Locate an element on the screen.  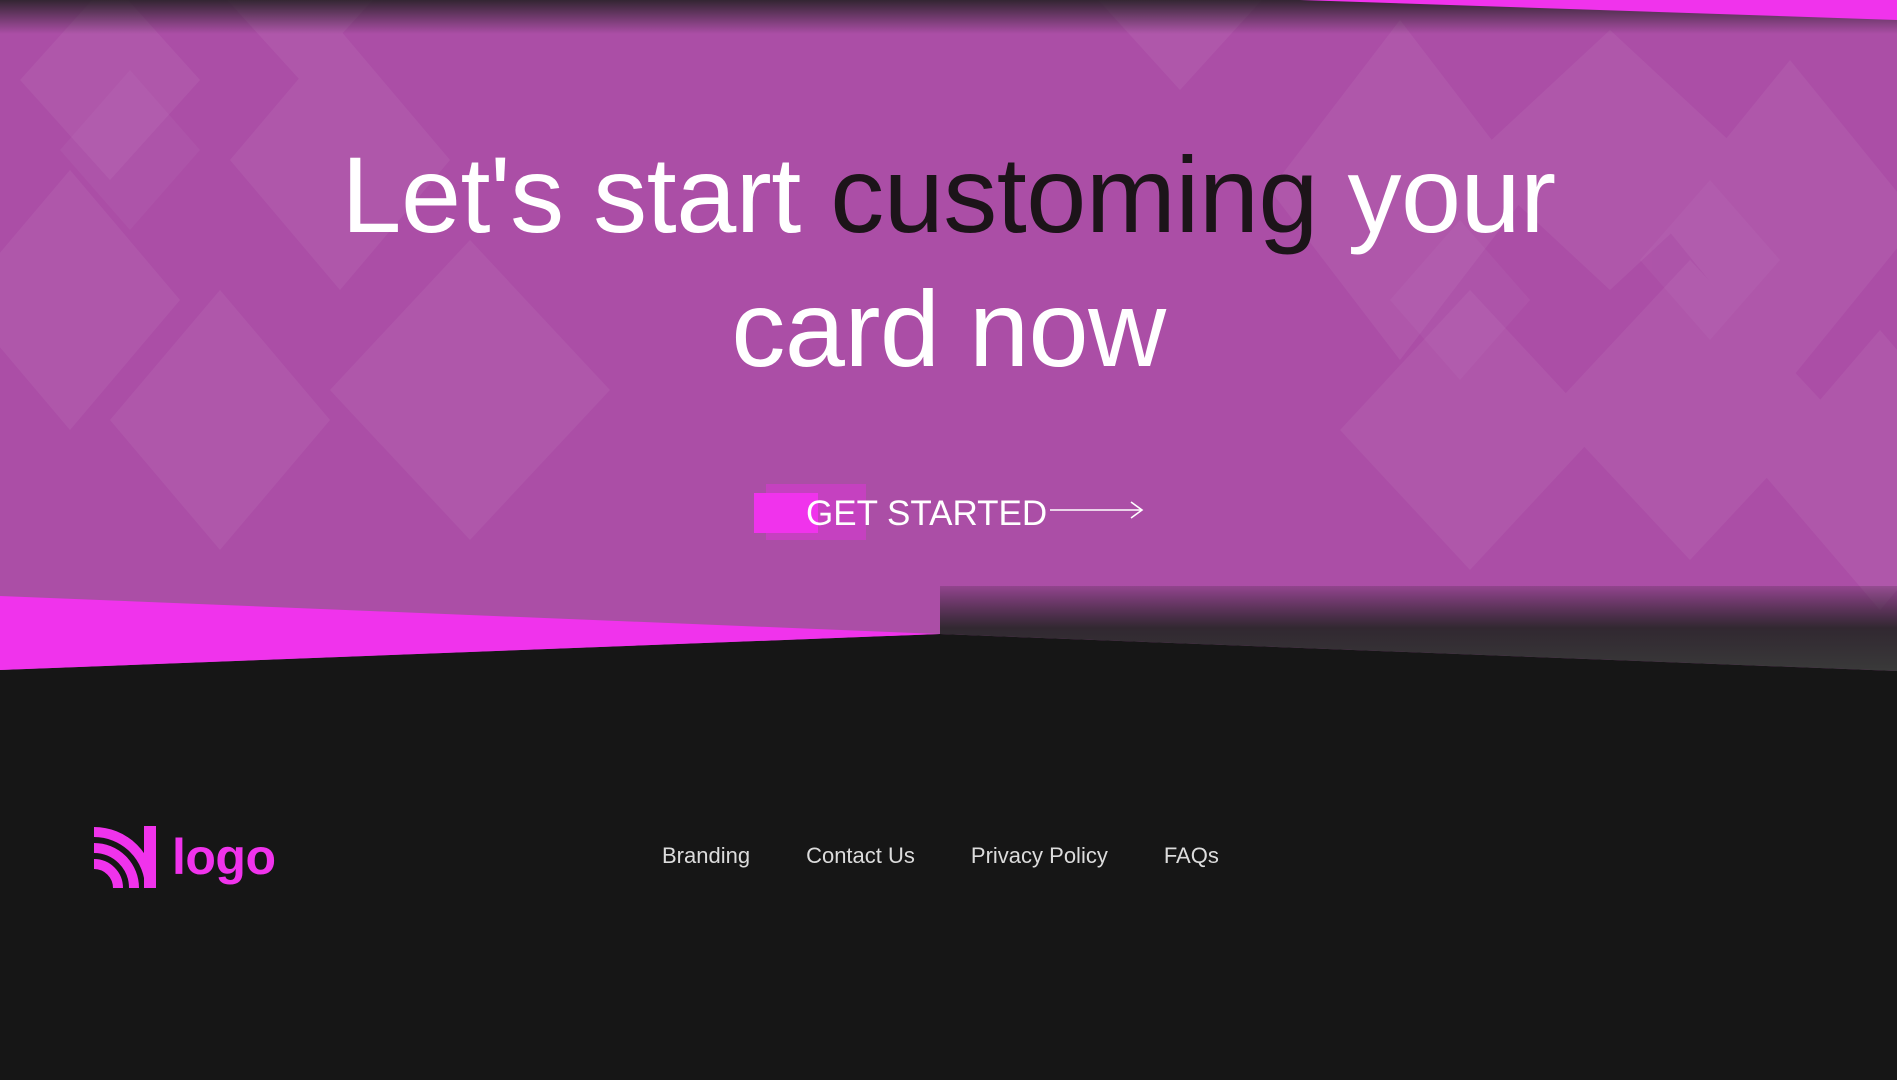
headline-part-1: Let's start is located at coordinates (586, 194).